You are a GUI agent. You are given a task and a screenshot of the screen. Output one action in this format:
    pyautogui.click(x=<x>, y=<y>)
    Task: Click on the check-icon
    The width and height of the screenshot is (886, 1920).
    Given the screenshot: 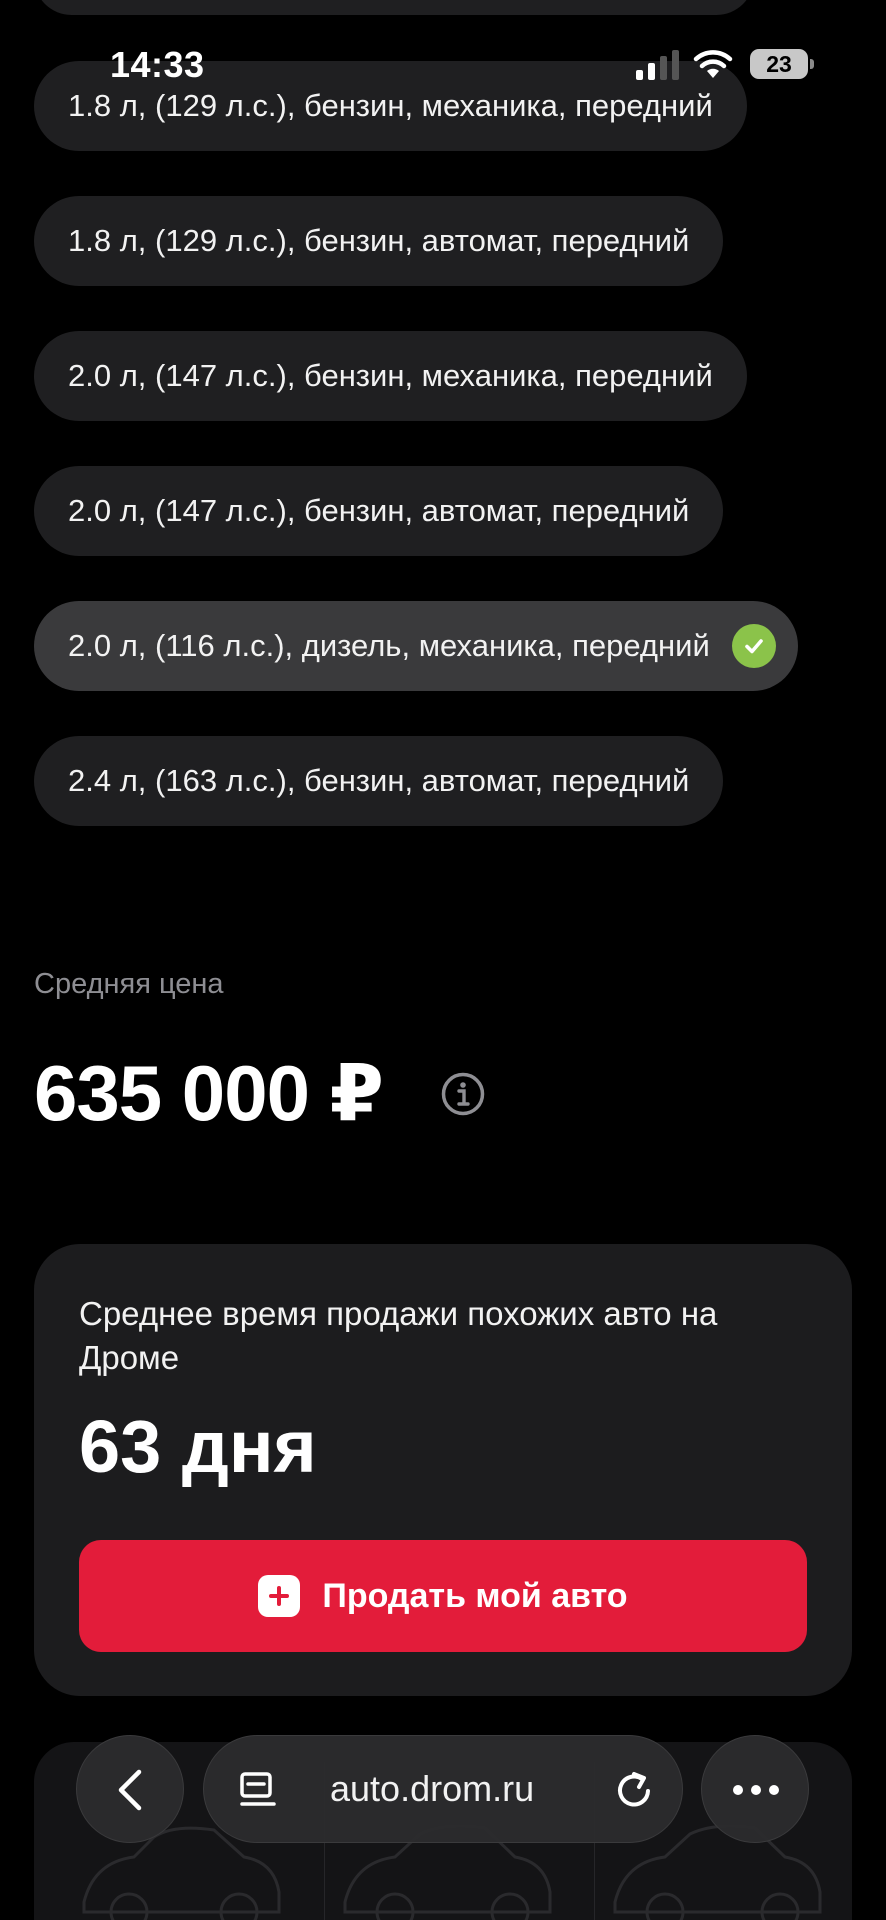 What is the action you would take?
    pyautogui.click(x=753, y=646)
    